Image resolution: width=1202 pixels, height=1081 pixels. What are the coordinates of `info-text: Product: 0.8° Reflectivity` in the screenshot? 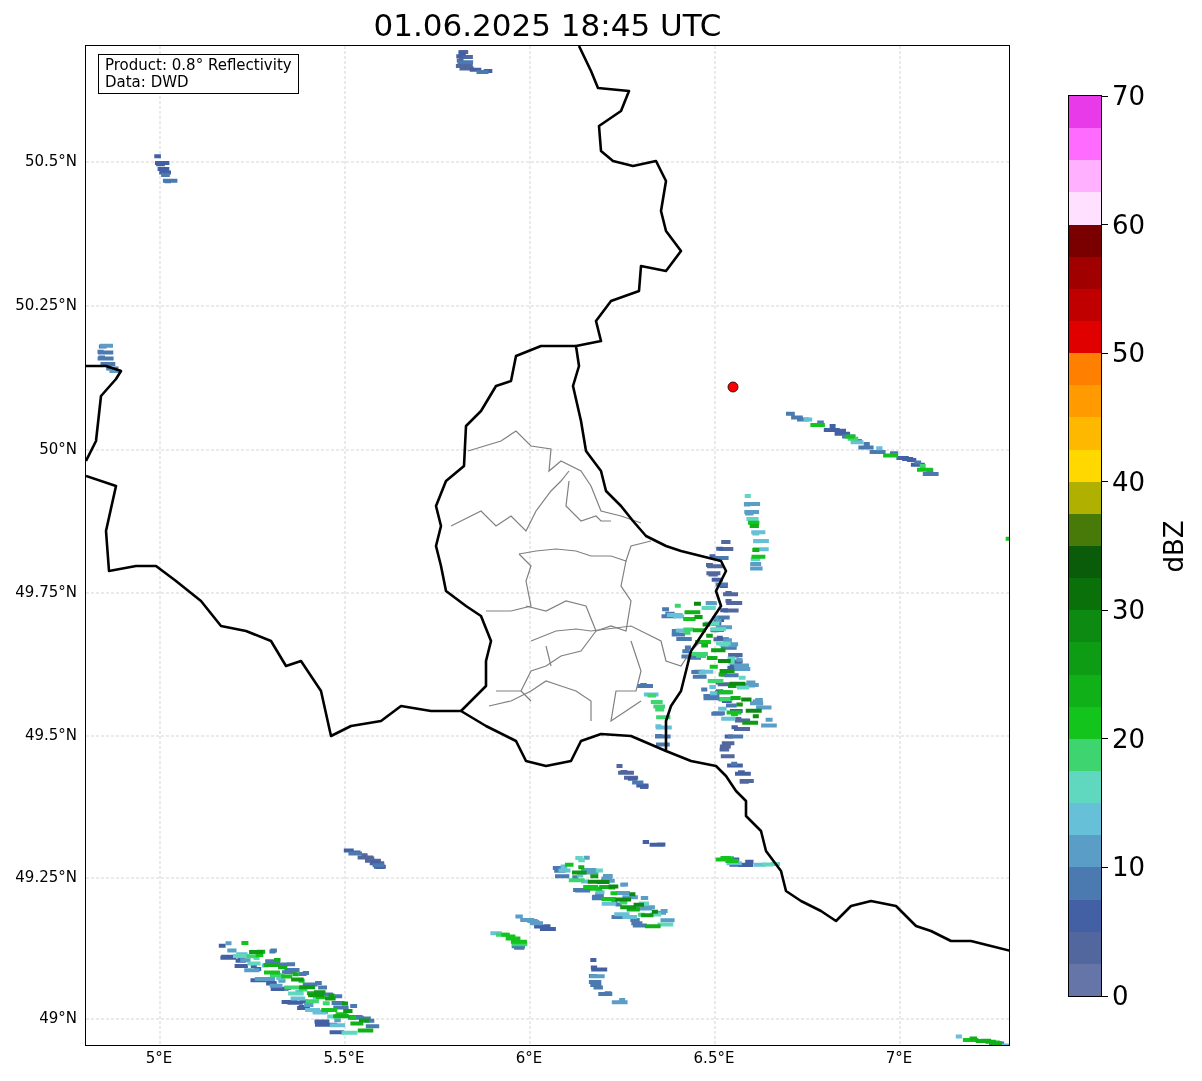 It's located at (198, 65).